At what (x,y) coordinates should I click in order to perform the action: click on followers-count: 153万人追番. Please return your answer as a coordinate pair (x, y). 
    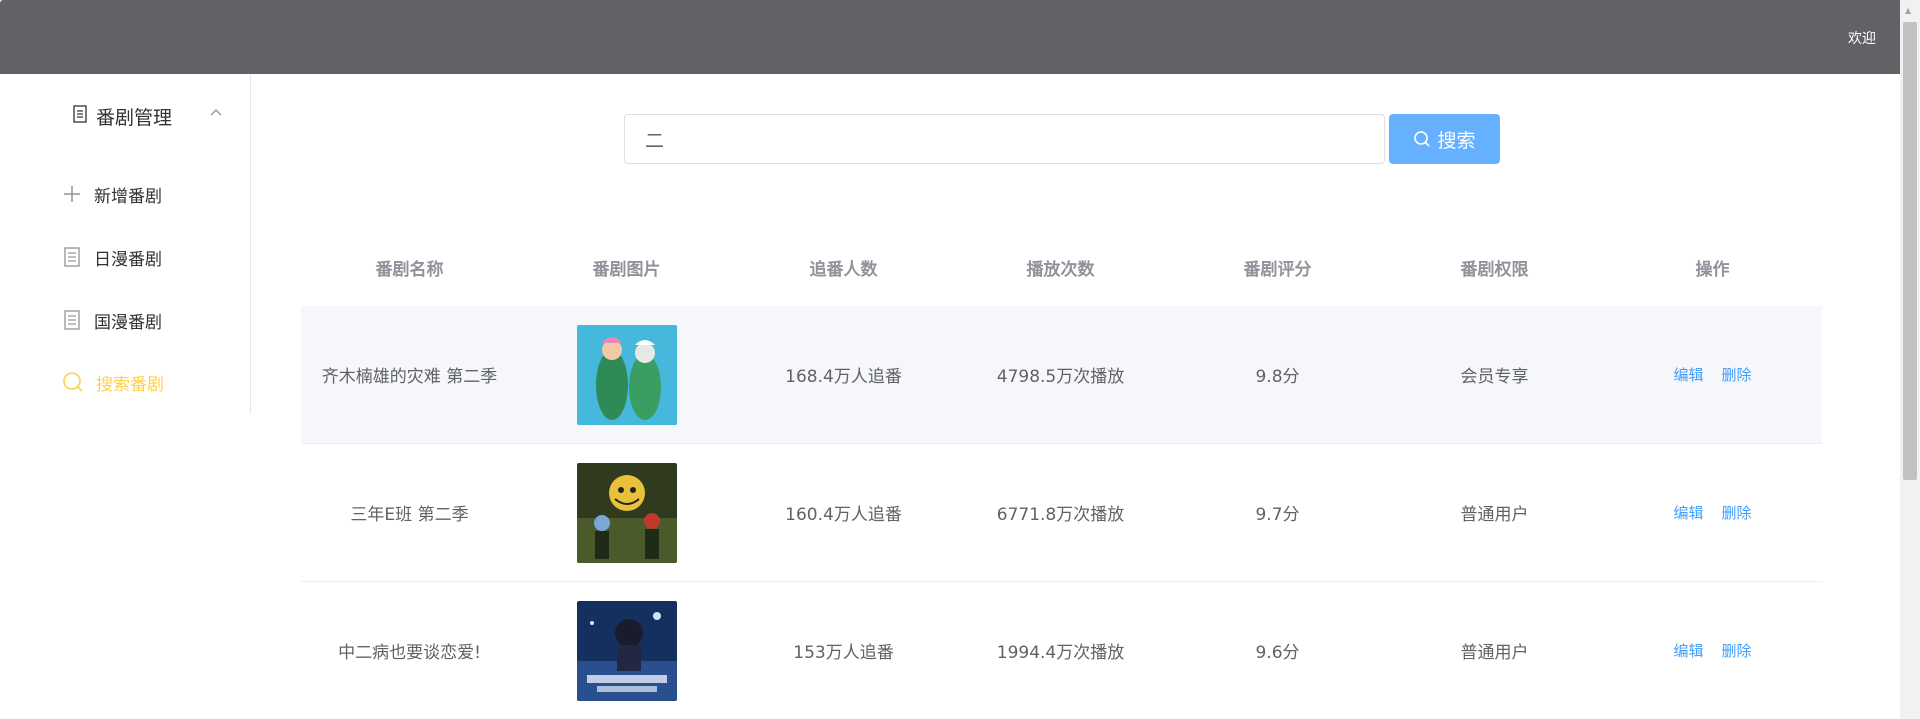
    Looking at the image, I should click on (843, 653).